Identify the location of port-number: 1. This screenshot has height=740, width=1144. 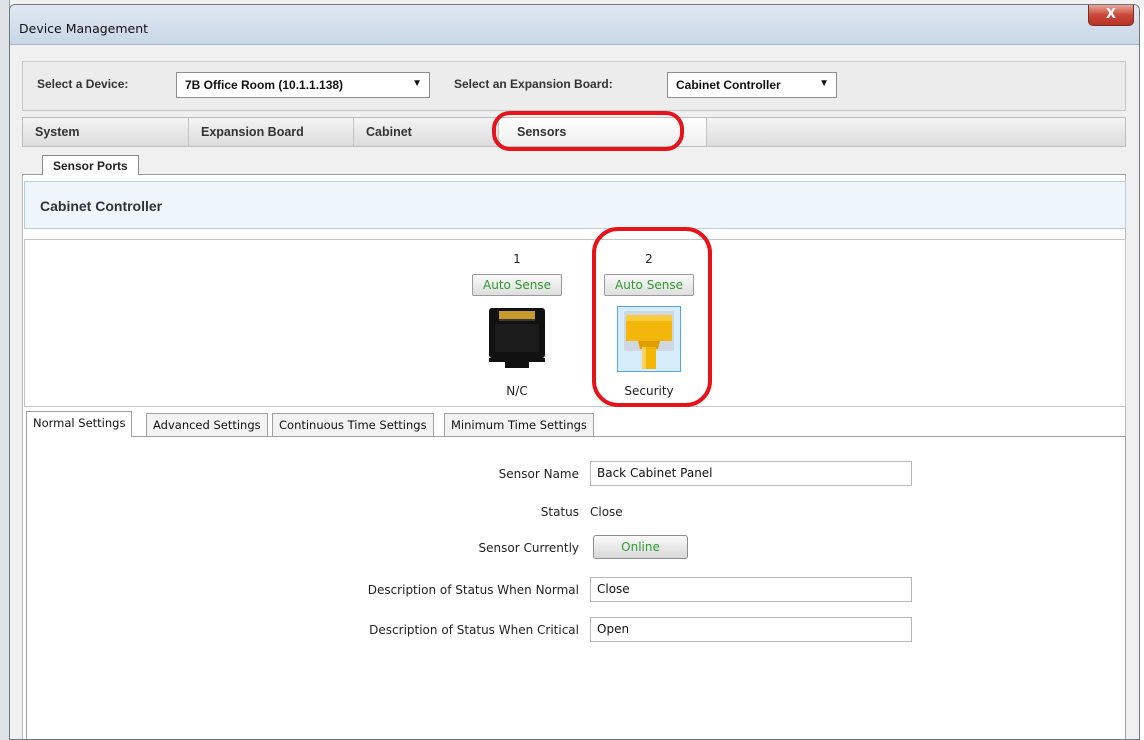
(517, 259).